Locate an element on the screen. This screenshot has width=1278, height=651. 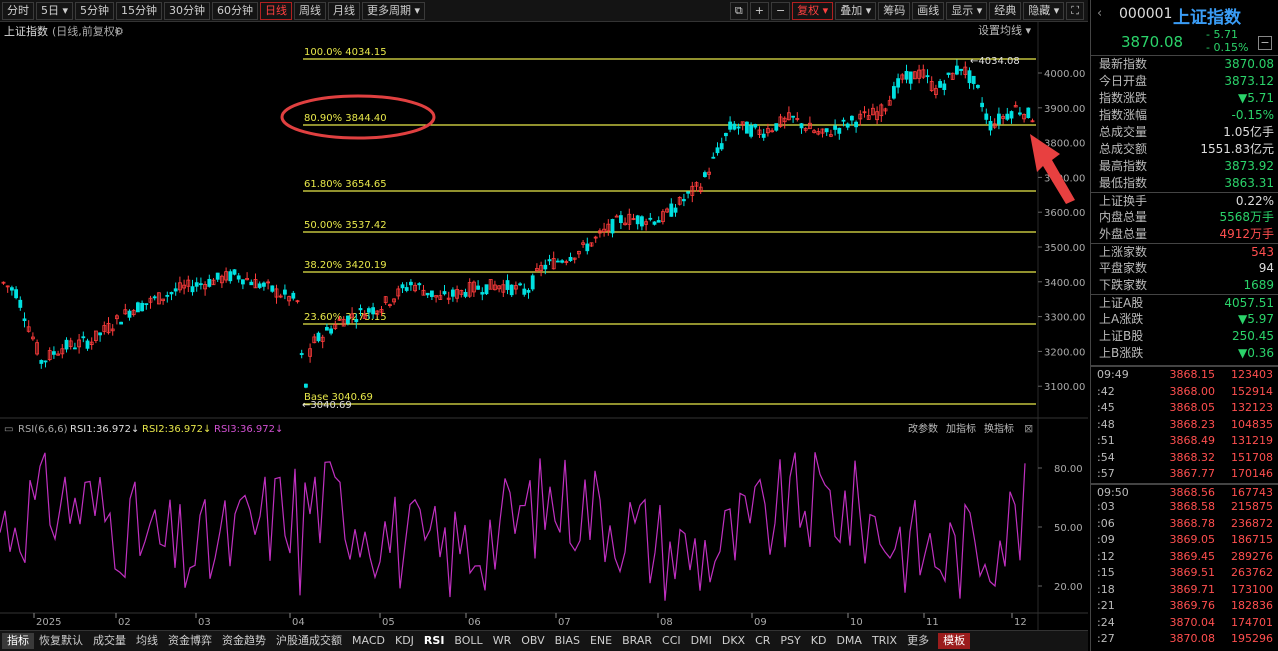
chevron-left-icon: ‹ is located at coordinates (1099, 13).